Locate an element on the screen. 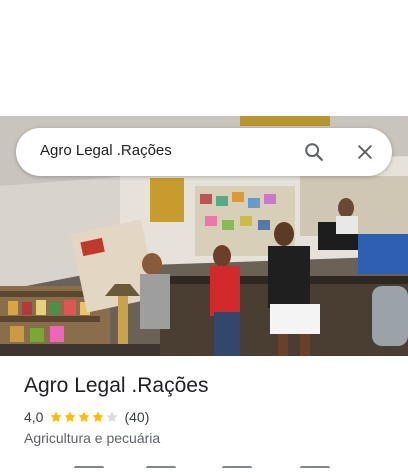  search-input: Agro Legal .Rações is located at coordinates (106, 150).